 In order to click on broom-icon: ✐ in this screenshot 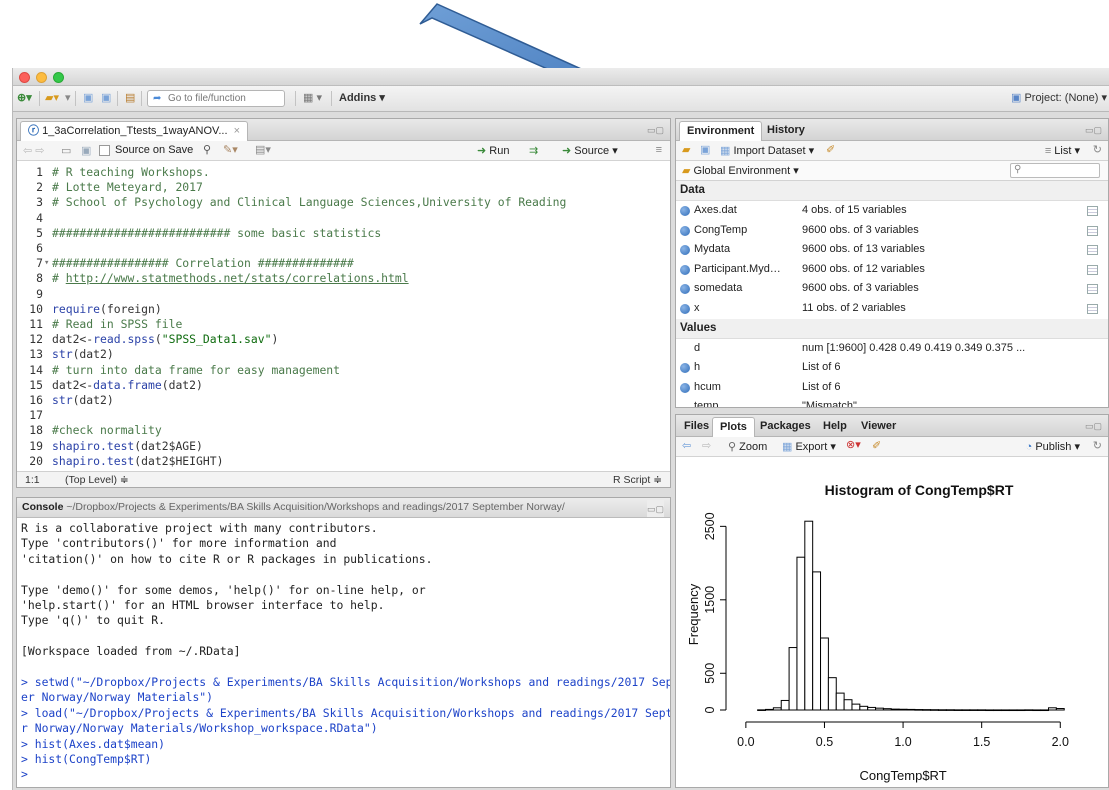, I will do `click(830, 149)`.